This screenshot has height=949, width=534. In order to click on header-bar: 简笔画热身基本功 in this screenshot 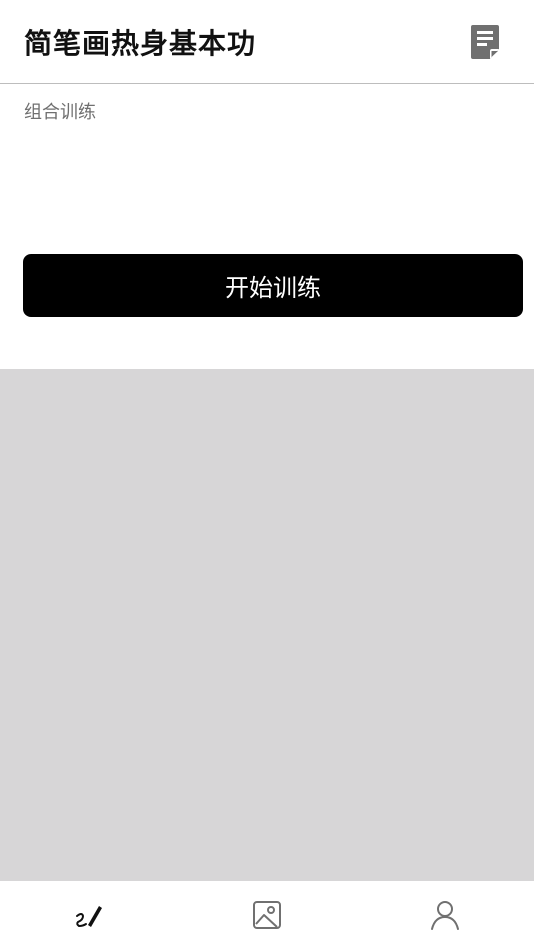, I will do `click(267, 42)`.